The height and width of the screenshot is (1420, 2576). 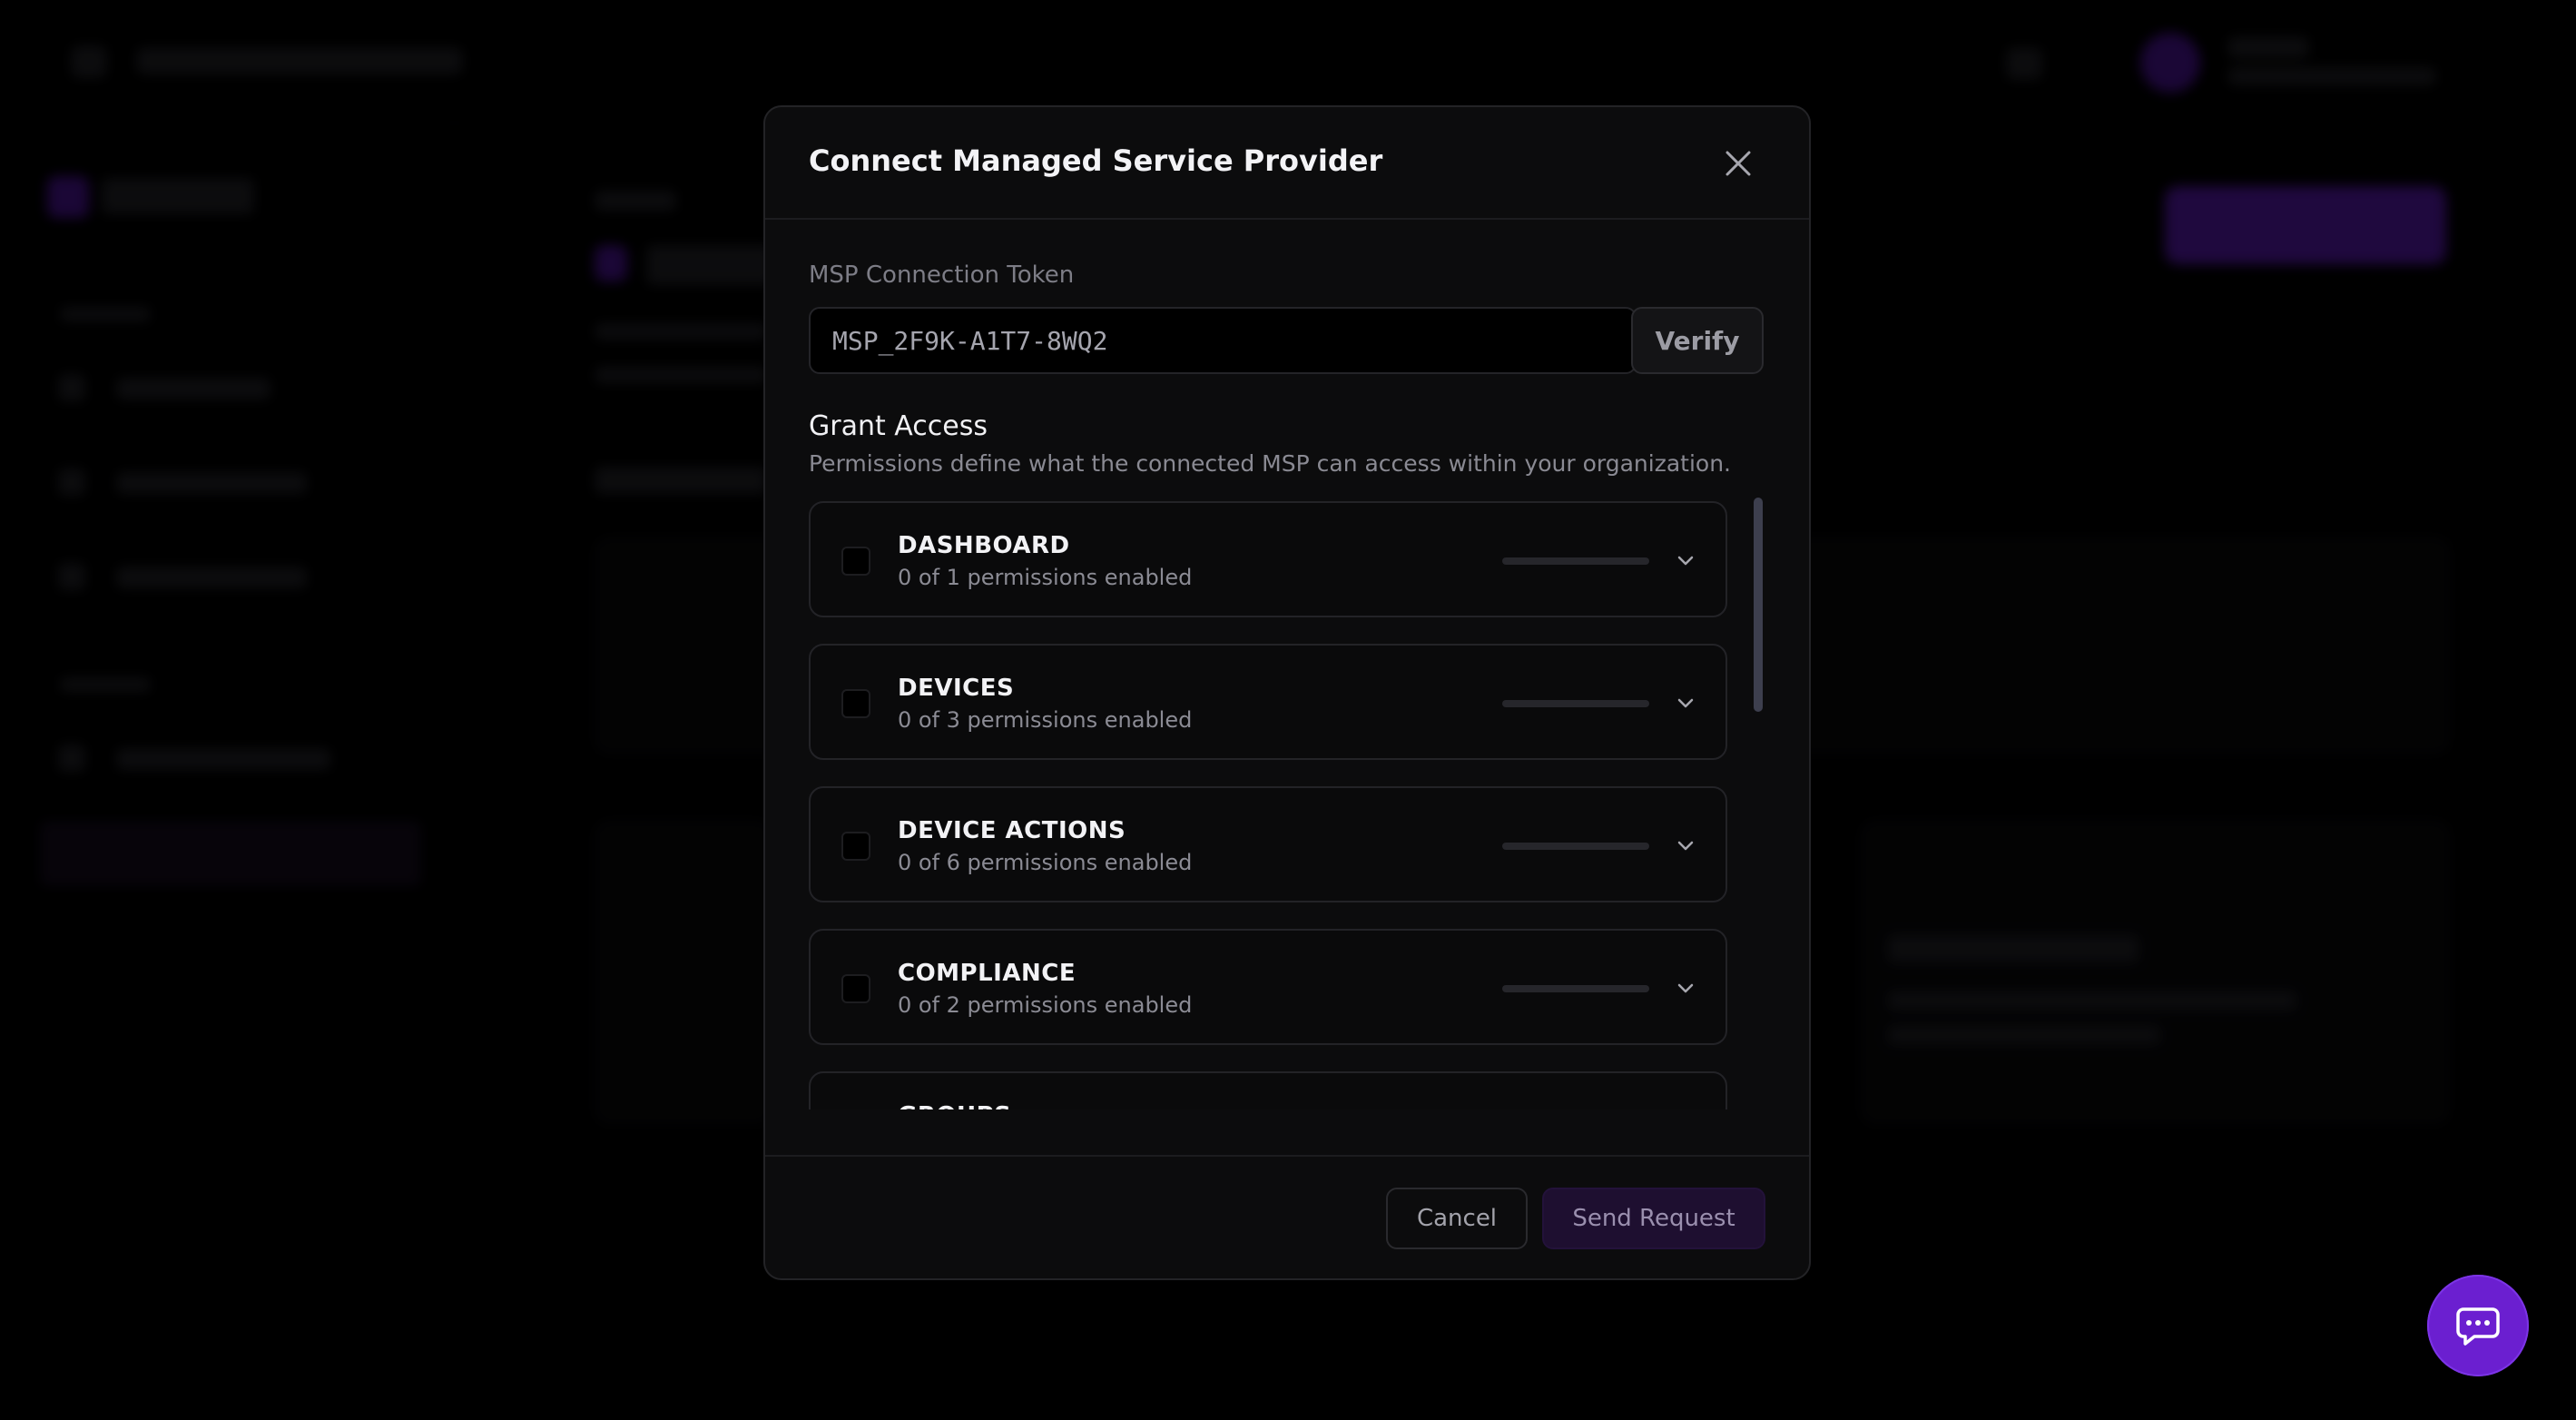 What do you see at coordinates (1697, 340) in the screenshot?
I see `verify-button: Verify` at bounding box center [1697, 340].